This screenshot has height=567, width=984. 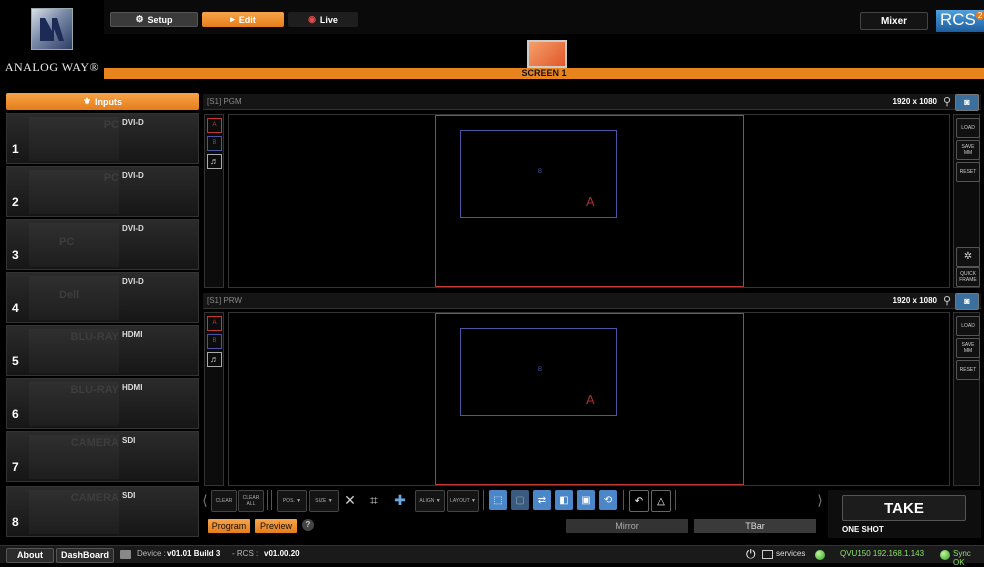 What do you see at coordinates (904, 508) in the screenshot?
I see `take-button: TAKE` at bounding box center [904, 508].